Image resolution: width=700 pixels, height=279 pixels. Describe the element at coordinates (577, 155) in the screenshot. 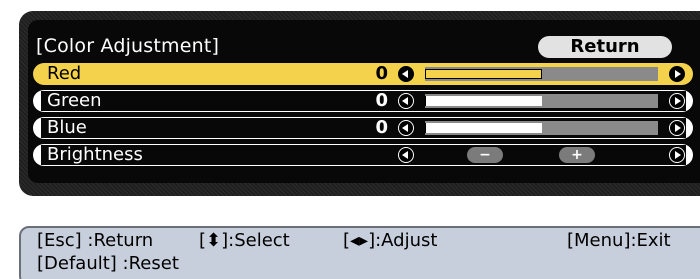

I see `brightness-plus-button: +` at that location.